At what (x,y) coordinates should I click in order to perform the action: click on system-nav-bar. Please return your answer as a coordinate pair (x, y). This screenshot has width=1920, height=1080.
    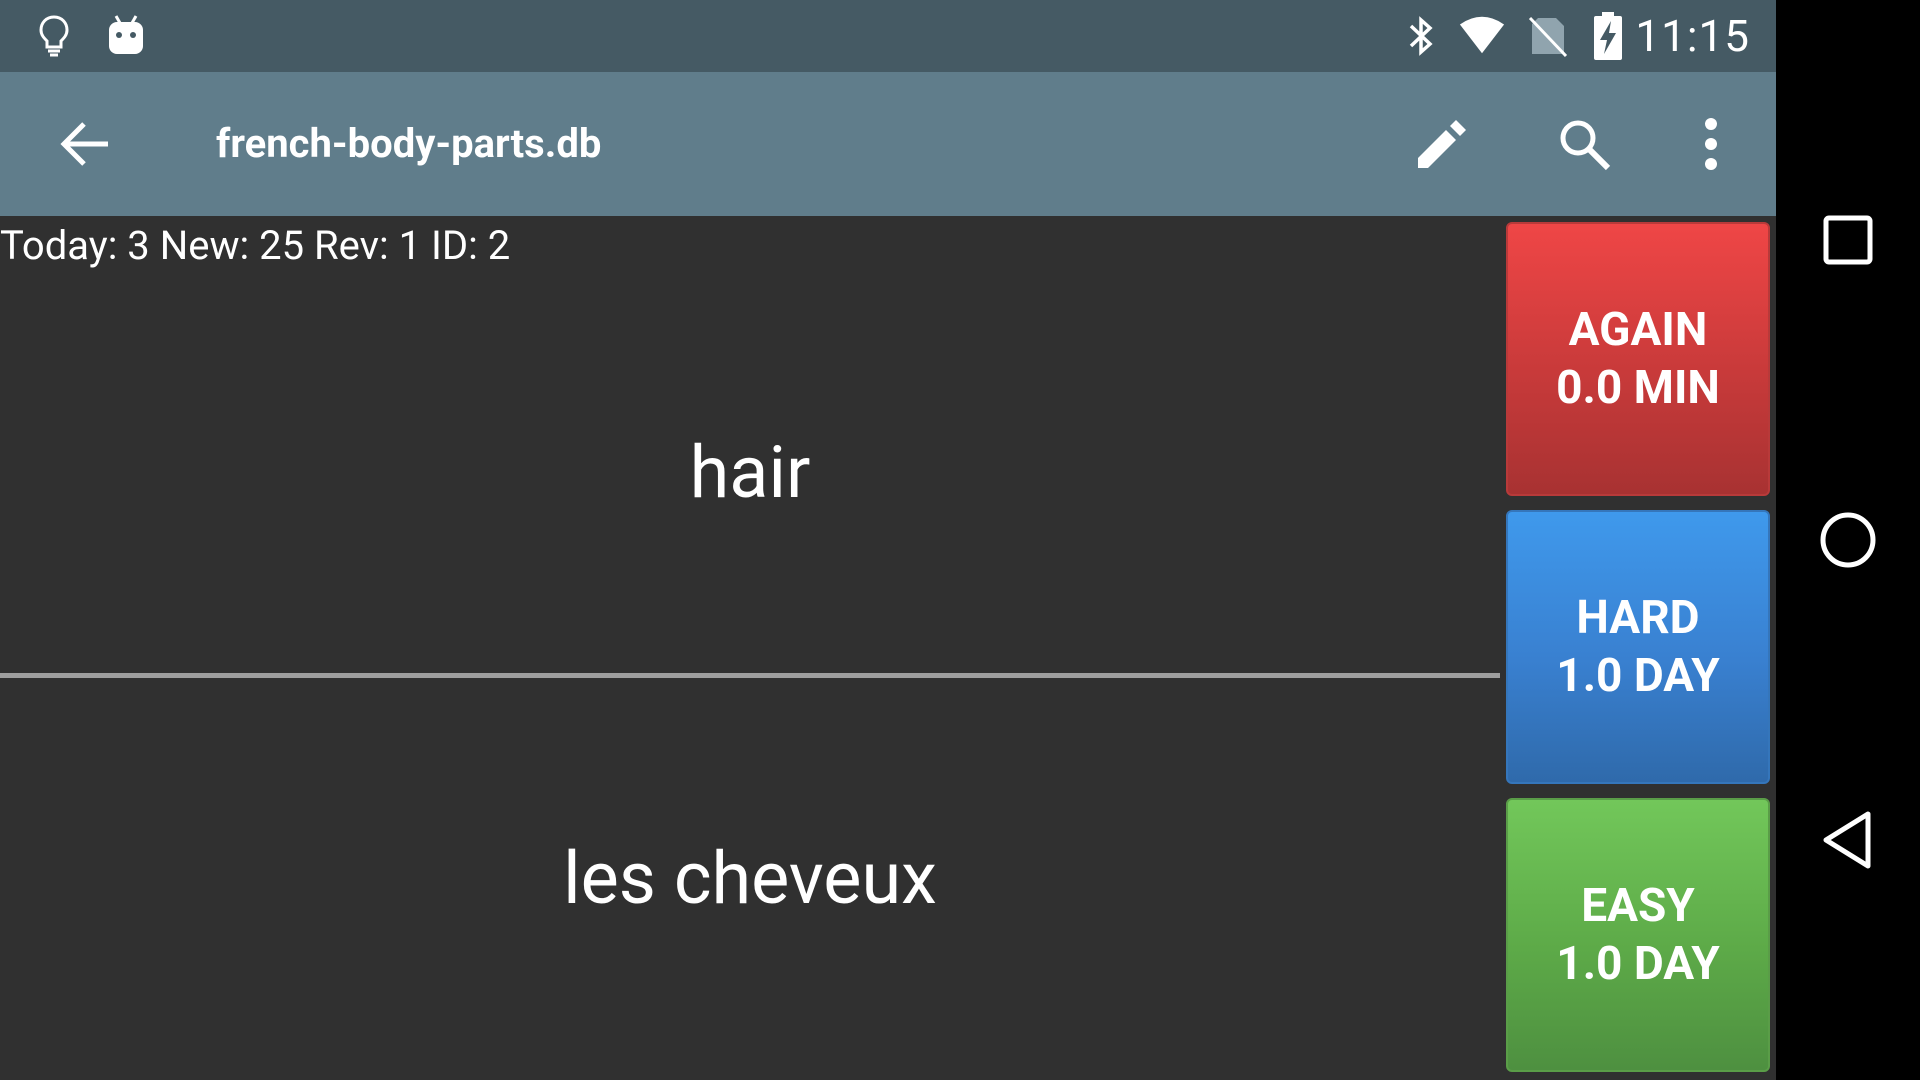
    Looking at the image, I should click on (1848, 540).